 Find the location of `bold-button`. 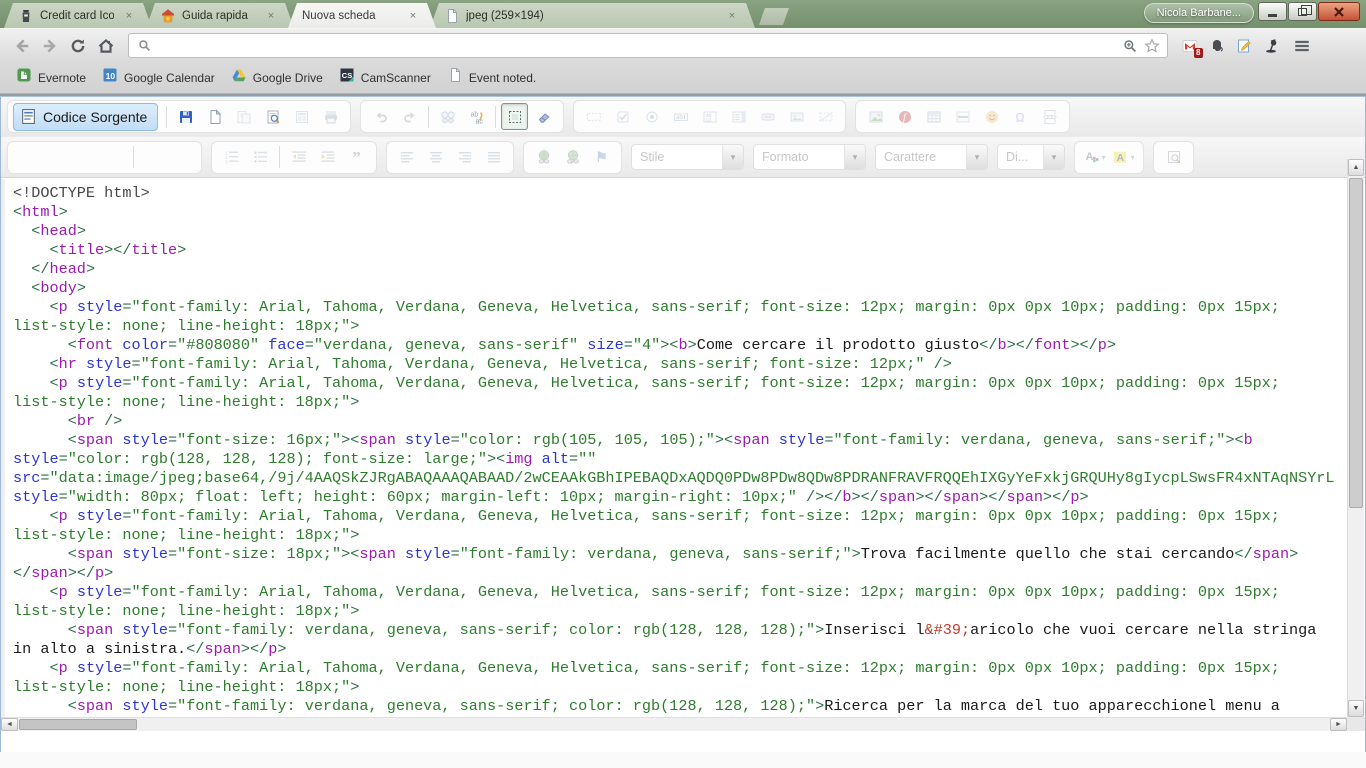

bold-button is located at coordinates (27, 157).